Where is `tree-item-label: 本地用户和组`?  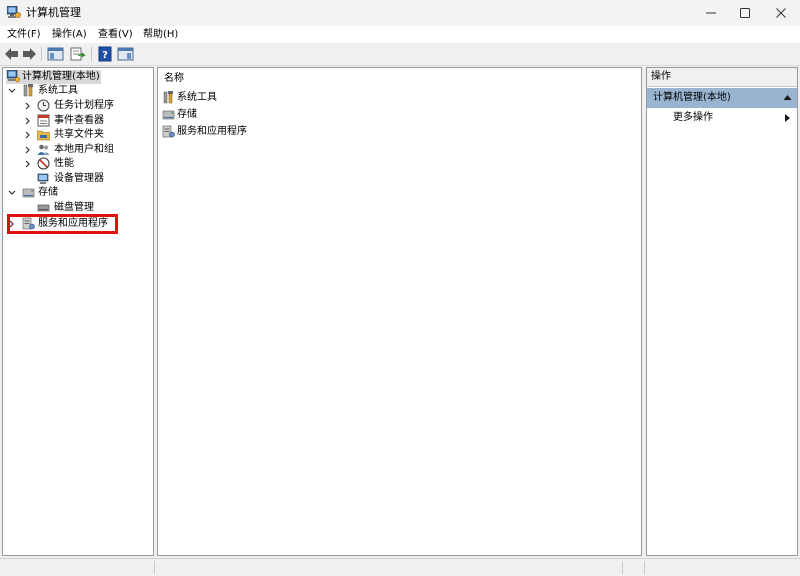
tree-item-label: 本地用户和组 is located at coordinates (84, 149).